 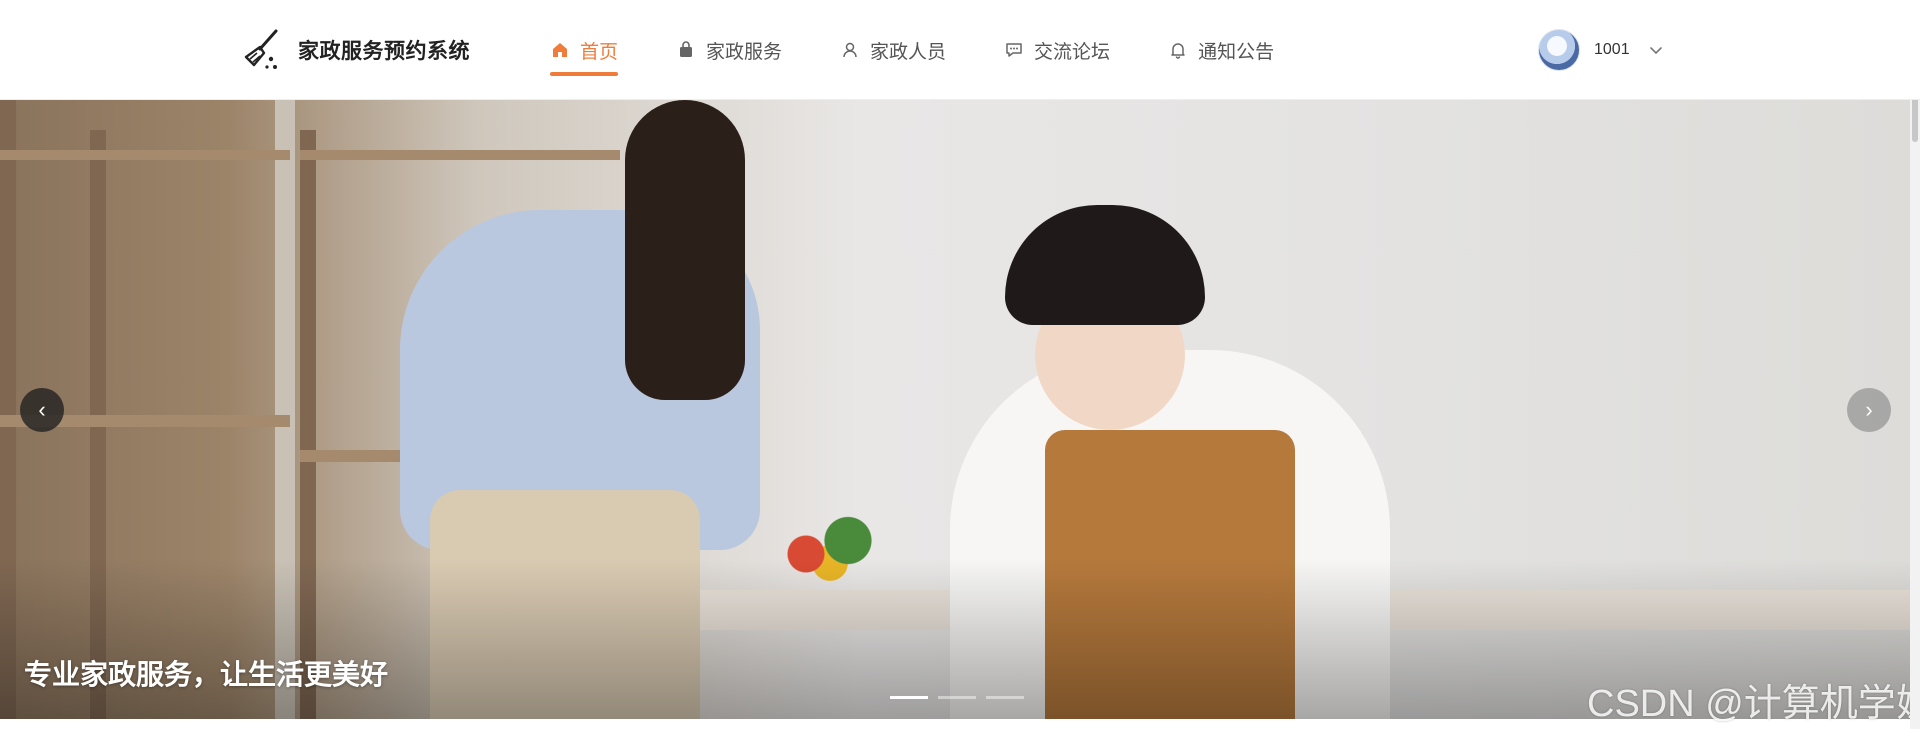 What do you see at coordinates (1178, 50) in the screenshot?
I see `bell-icon` at bounding box center [1178, 50].